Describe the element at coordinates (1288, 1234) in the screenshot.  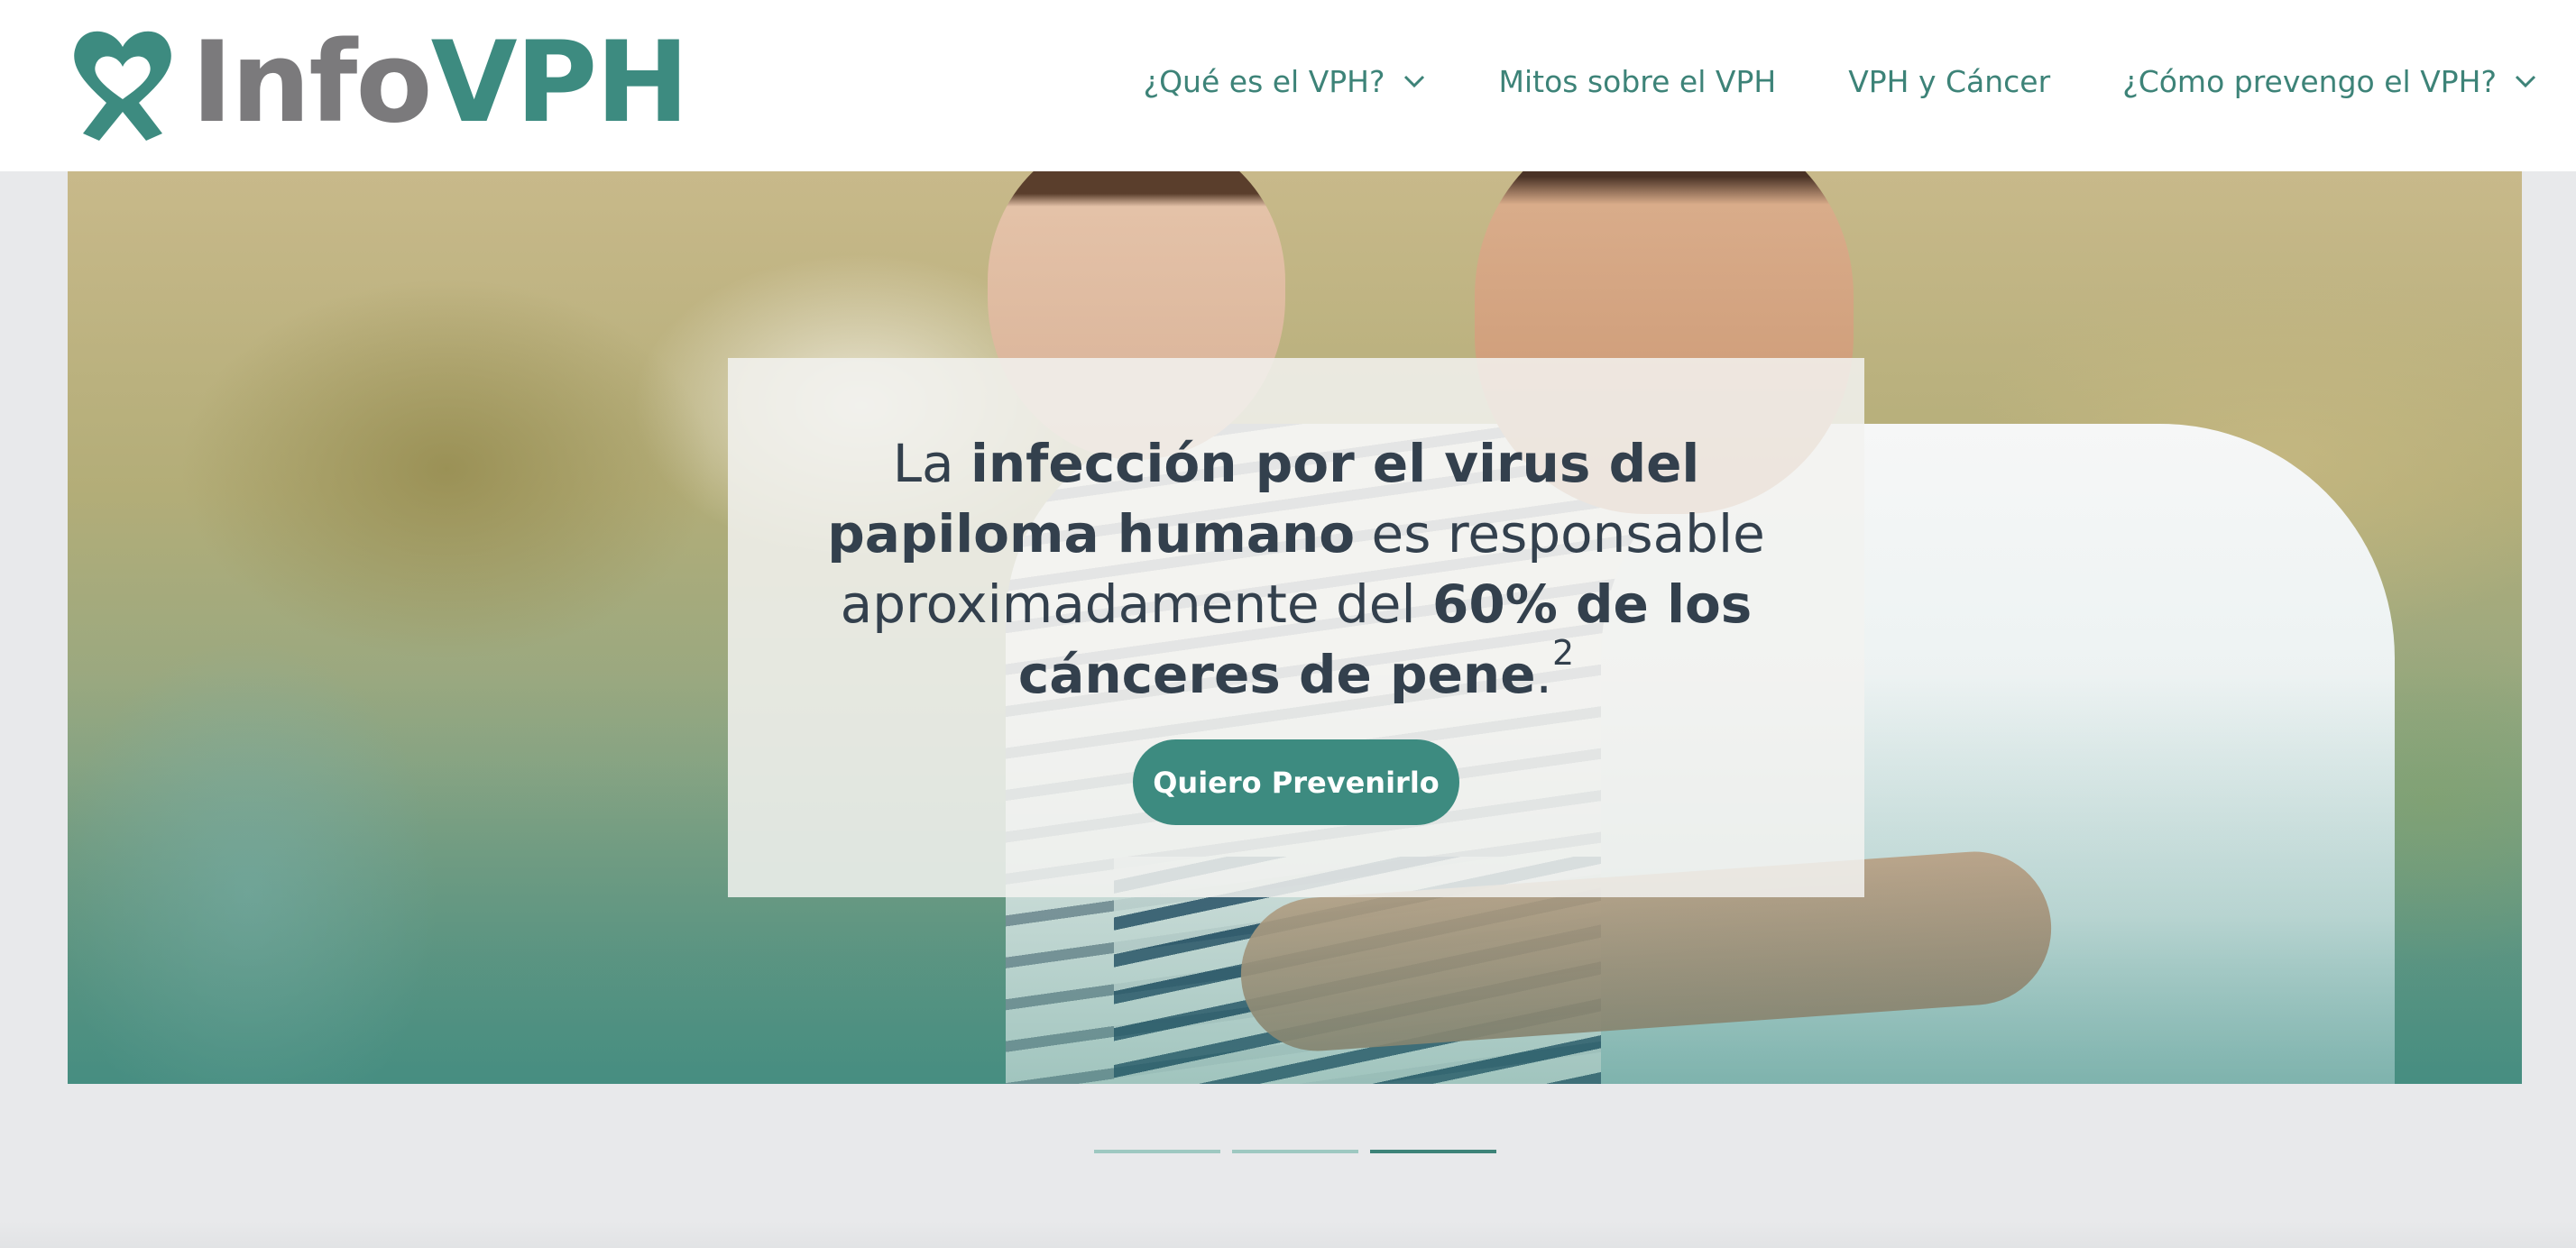
I see `page-bottom` at that location.